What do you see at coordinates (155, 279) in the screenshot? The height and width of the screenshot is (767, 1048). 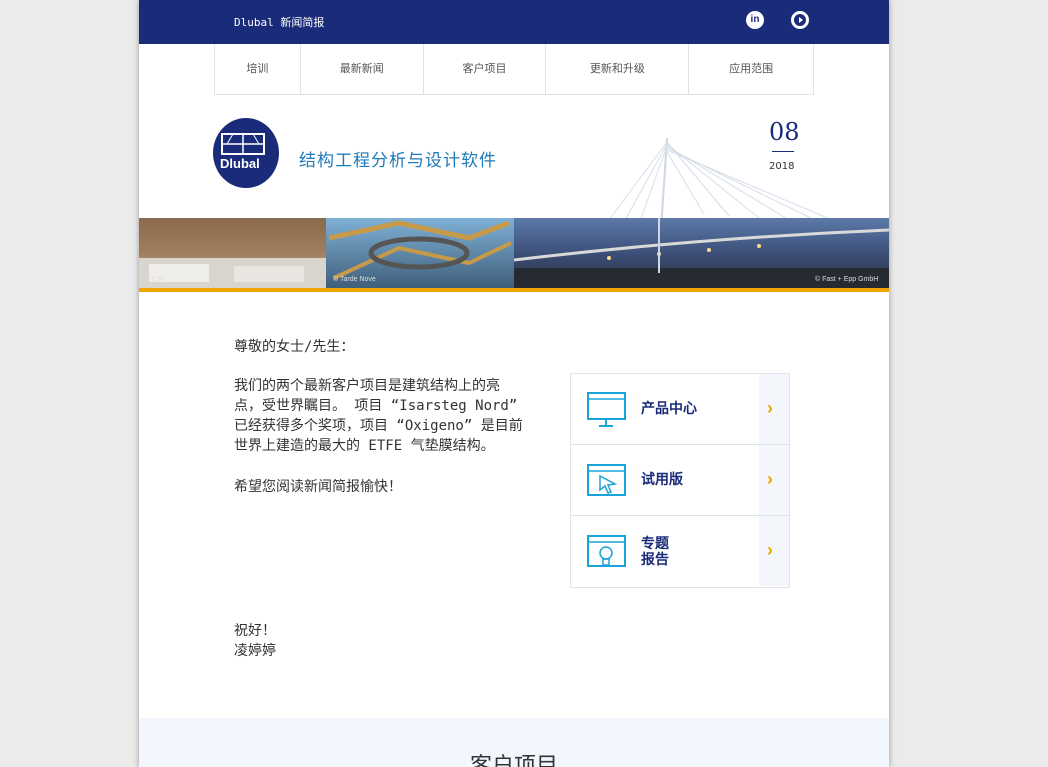 I see `photo-credit-1: © LST` at bounding box center [155, 279].